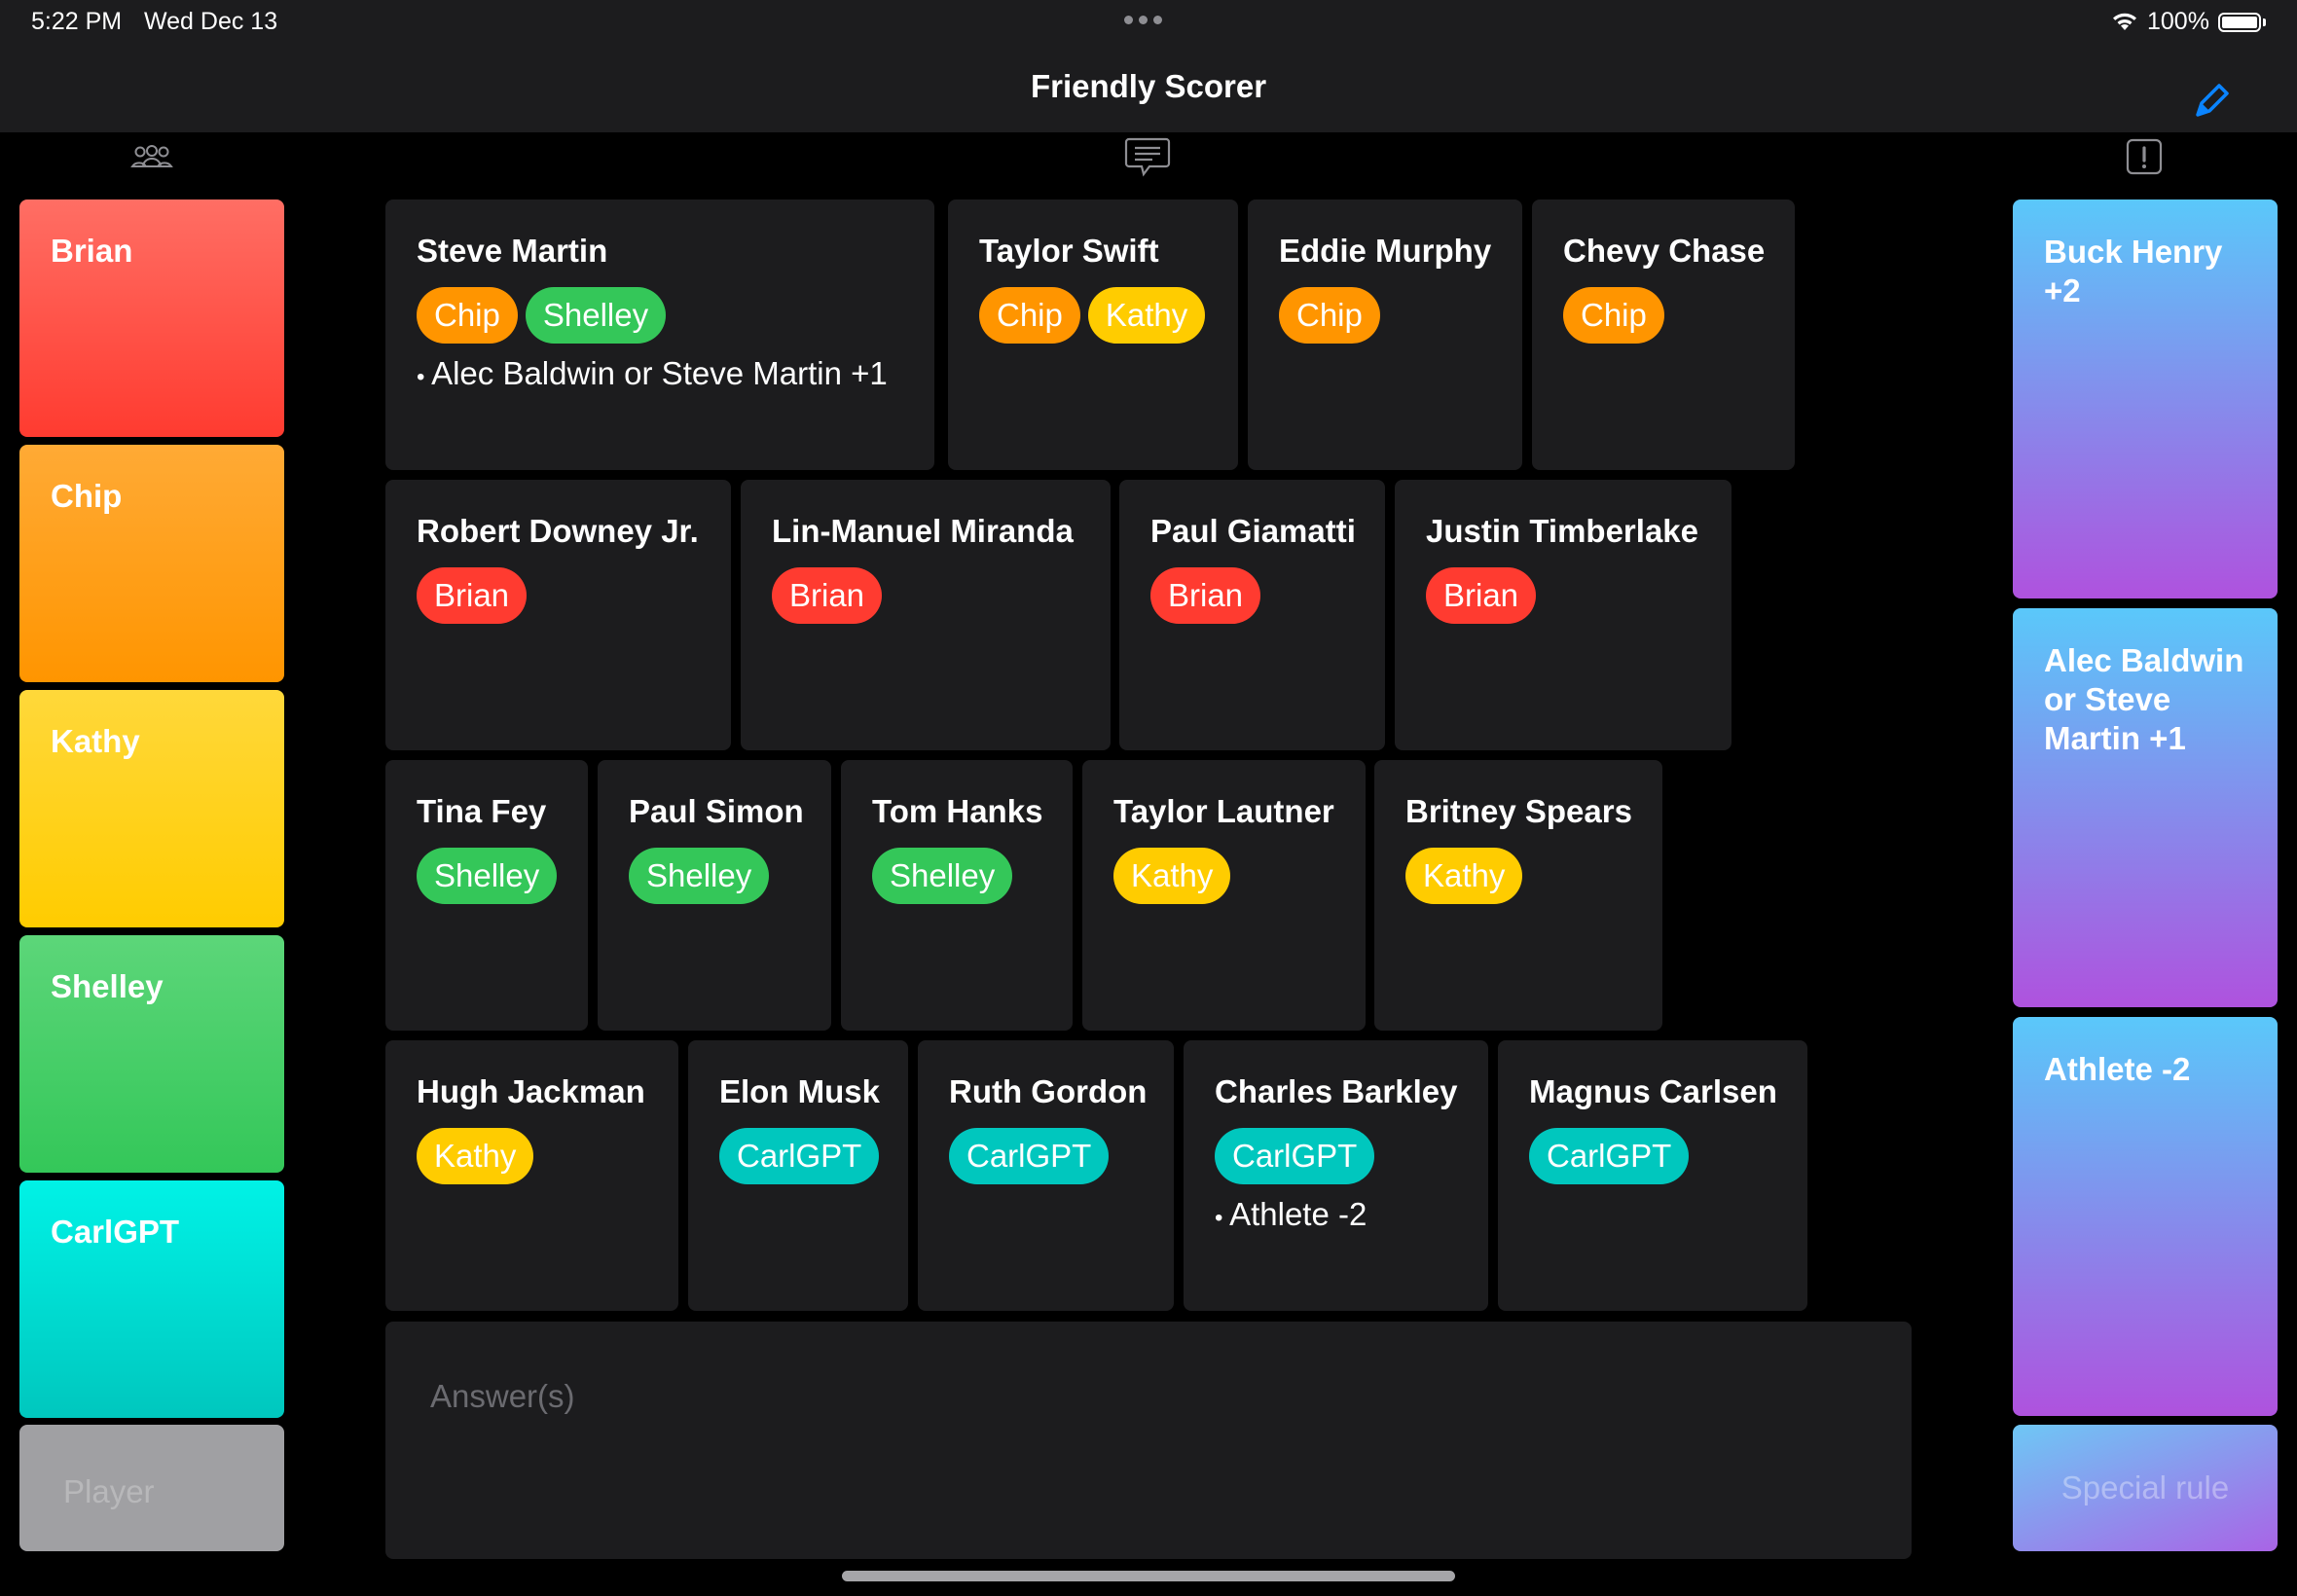  Describe the element at coordinates (1147, 157) in the screenshot. I see `message-icon` at that location.